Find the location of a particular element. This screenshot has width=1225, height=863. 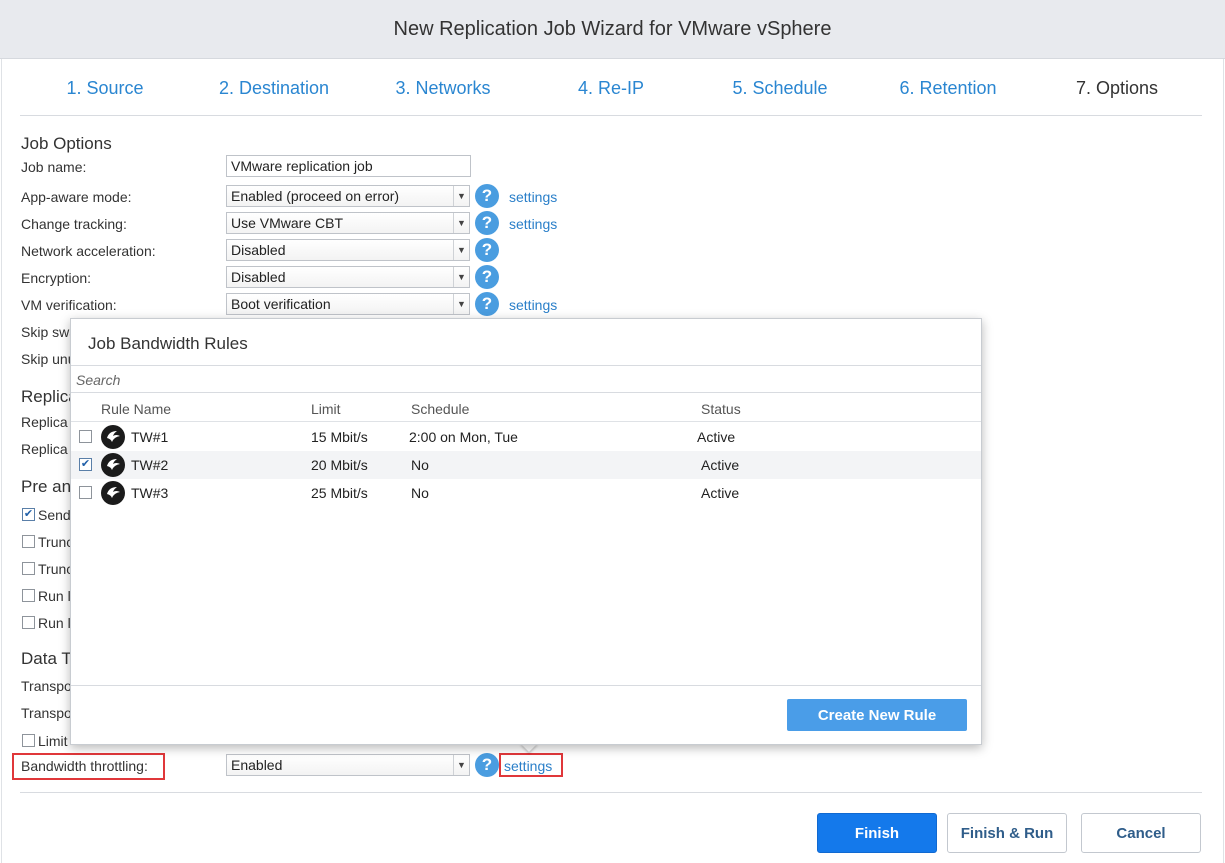

limit-checkbox is located at coordinates (28, 740).